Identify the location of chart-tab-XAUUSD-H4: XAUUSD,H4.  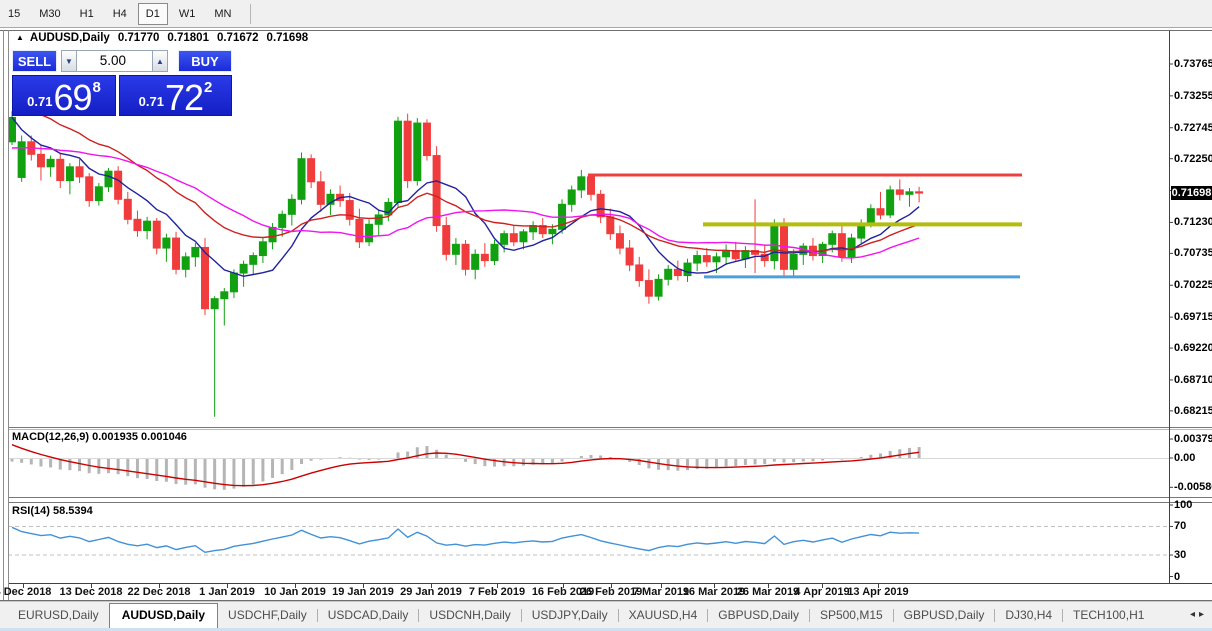
(663, 615).